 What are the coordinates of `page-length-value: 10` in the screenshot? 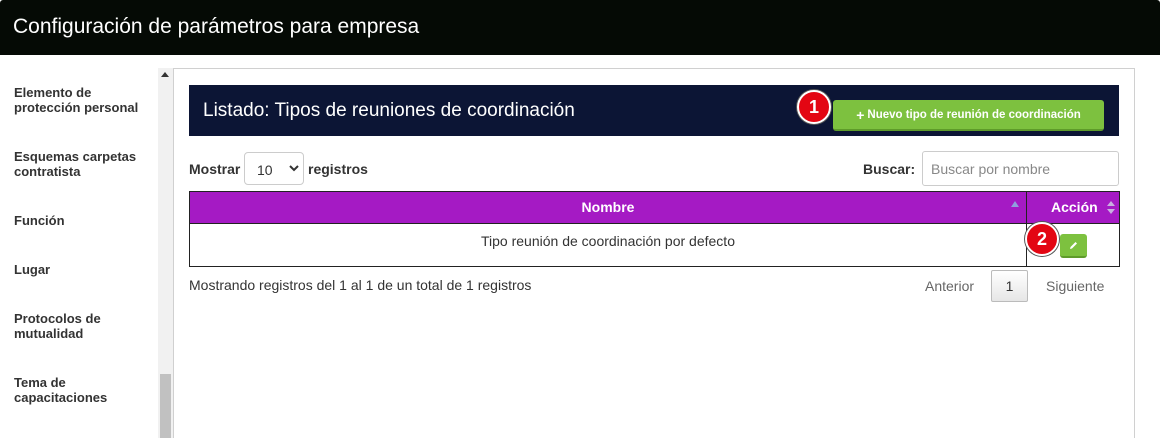 It's located at (265, 170).